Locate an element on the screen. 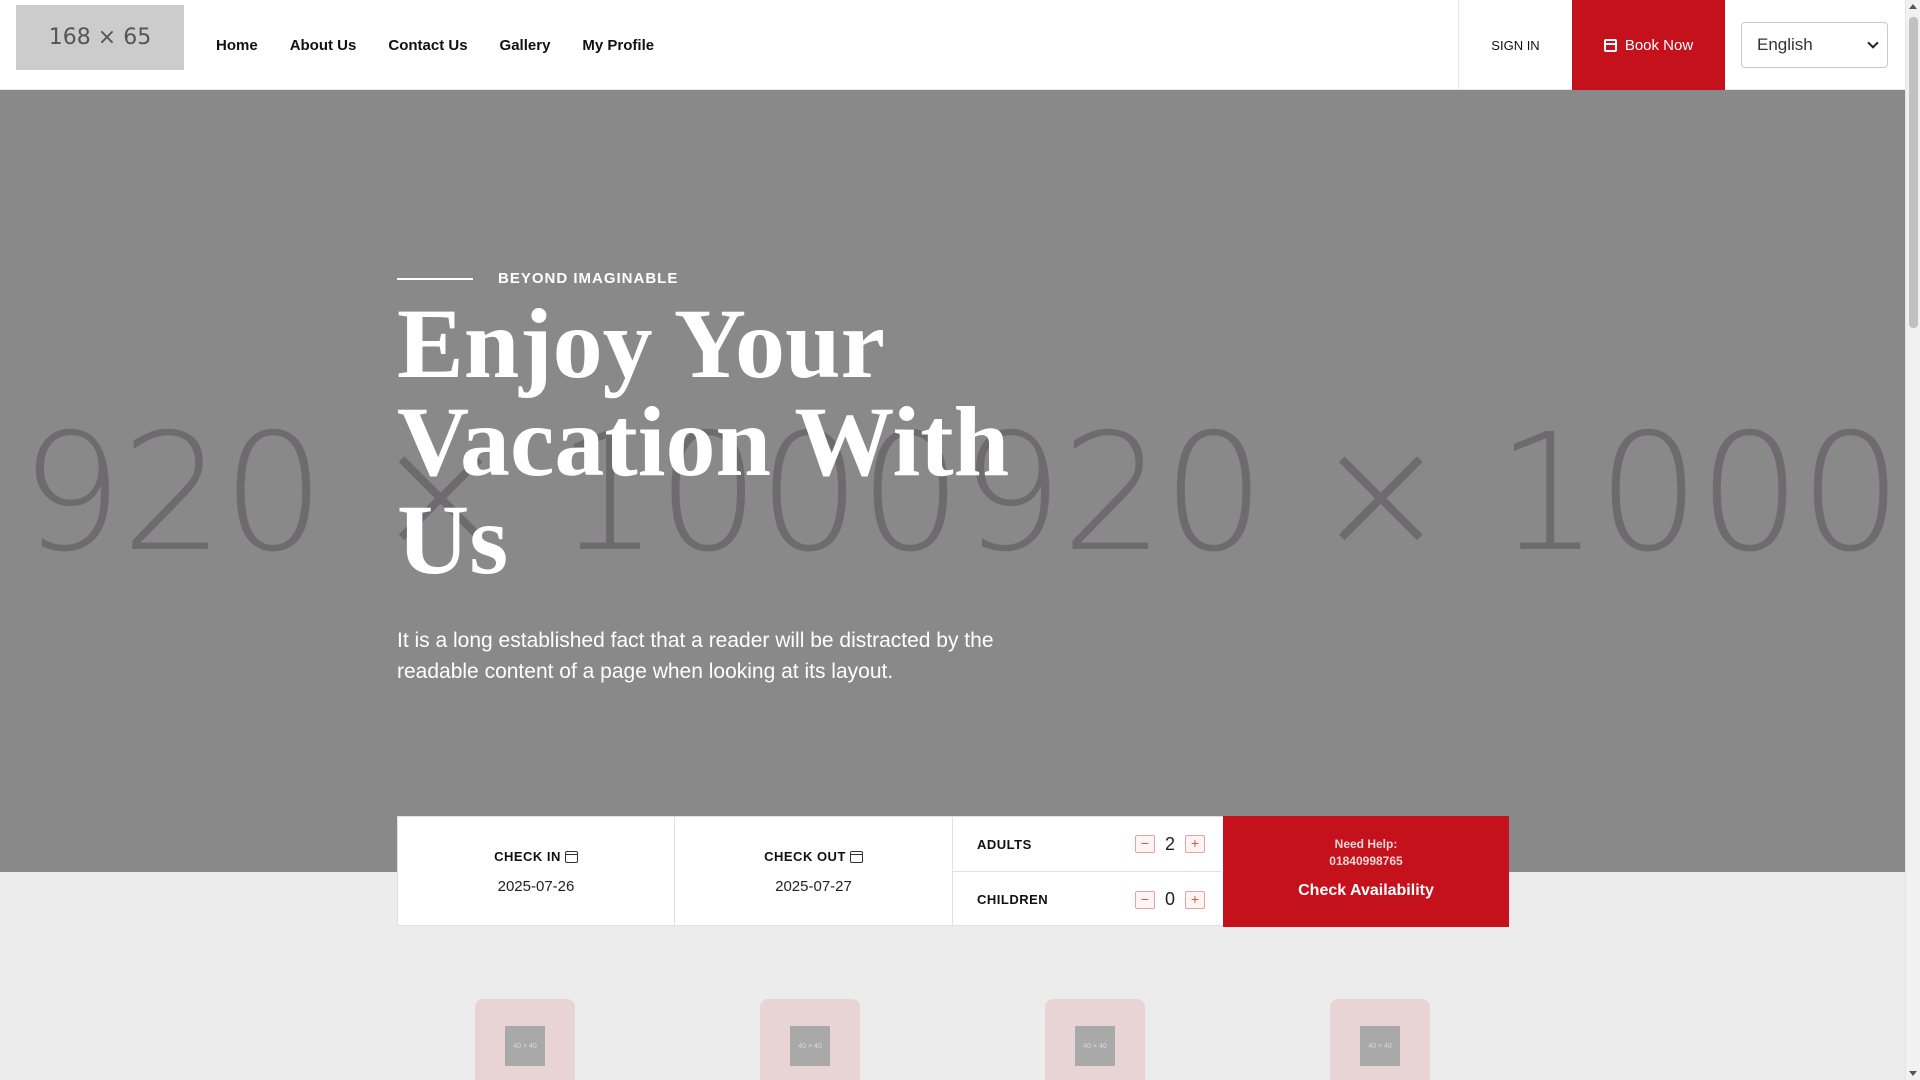  nav-gallery: Gallery is located at coordinates (525, 45).